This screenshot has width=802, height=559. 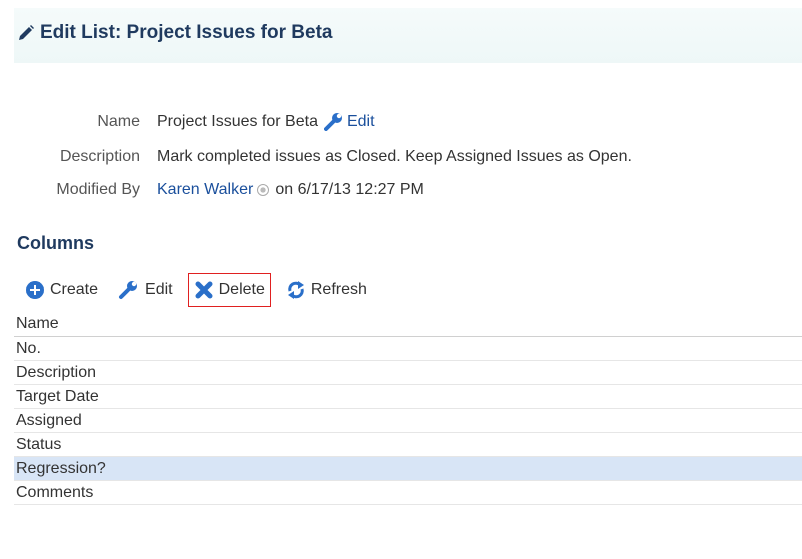 I want to click on page-title-text: Edit List: Project Issues for Beta, so click(x=186, y=32).